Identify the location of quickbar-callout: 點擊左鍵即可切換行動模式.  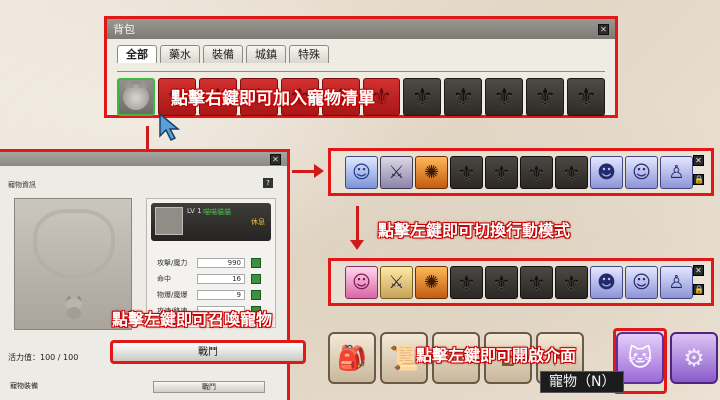
(474, 230).